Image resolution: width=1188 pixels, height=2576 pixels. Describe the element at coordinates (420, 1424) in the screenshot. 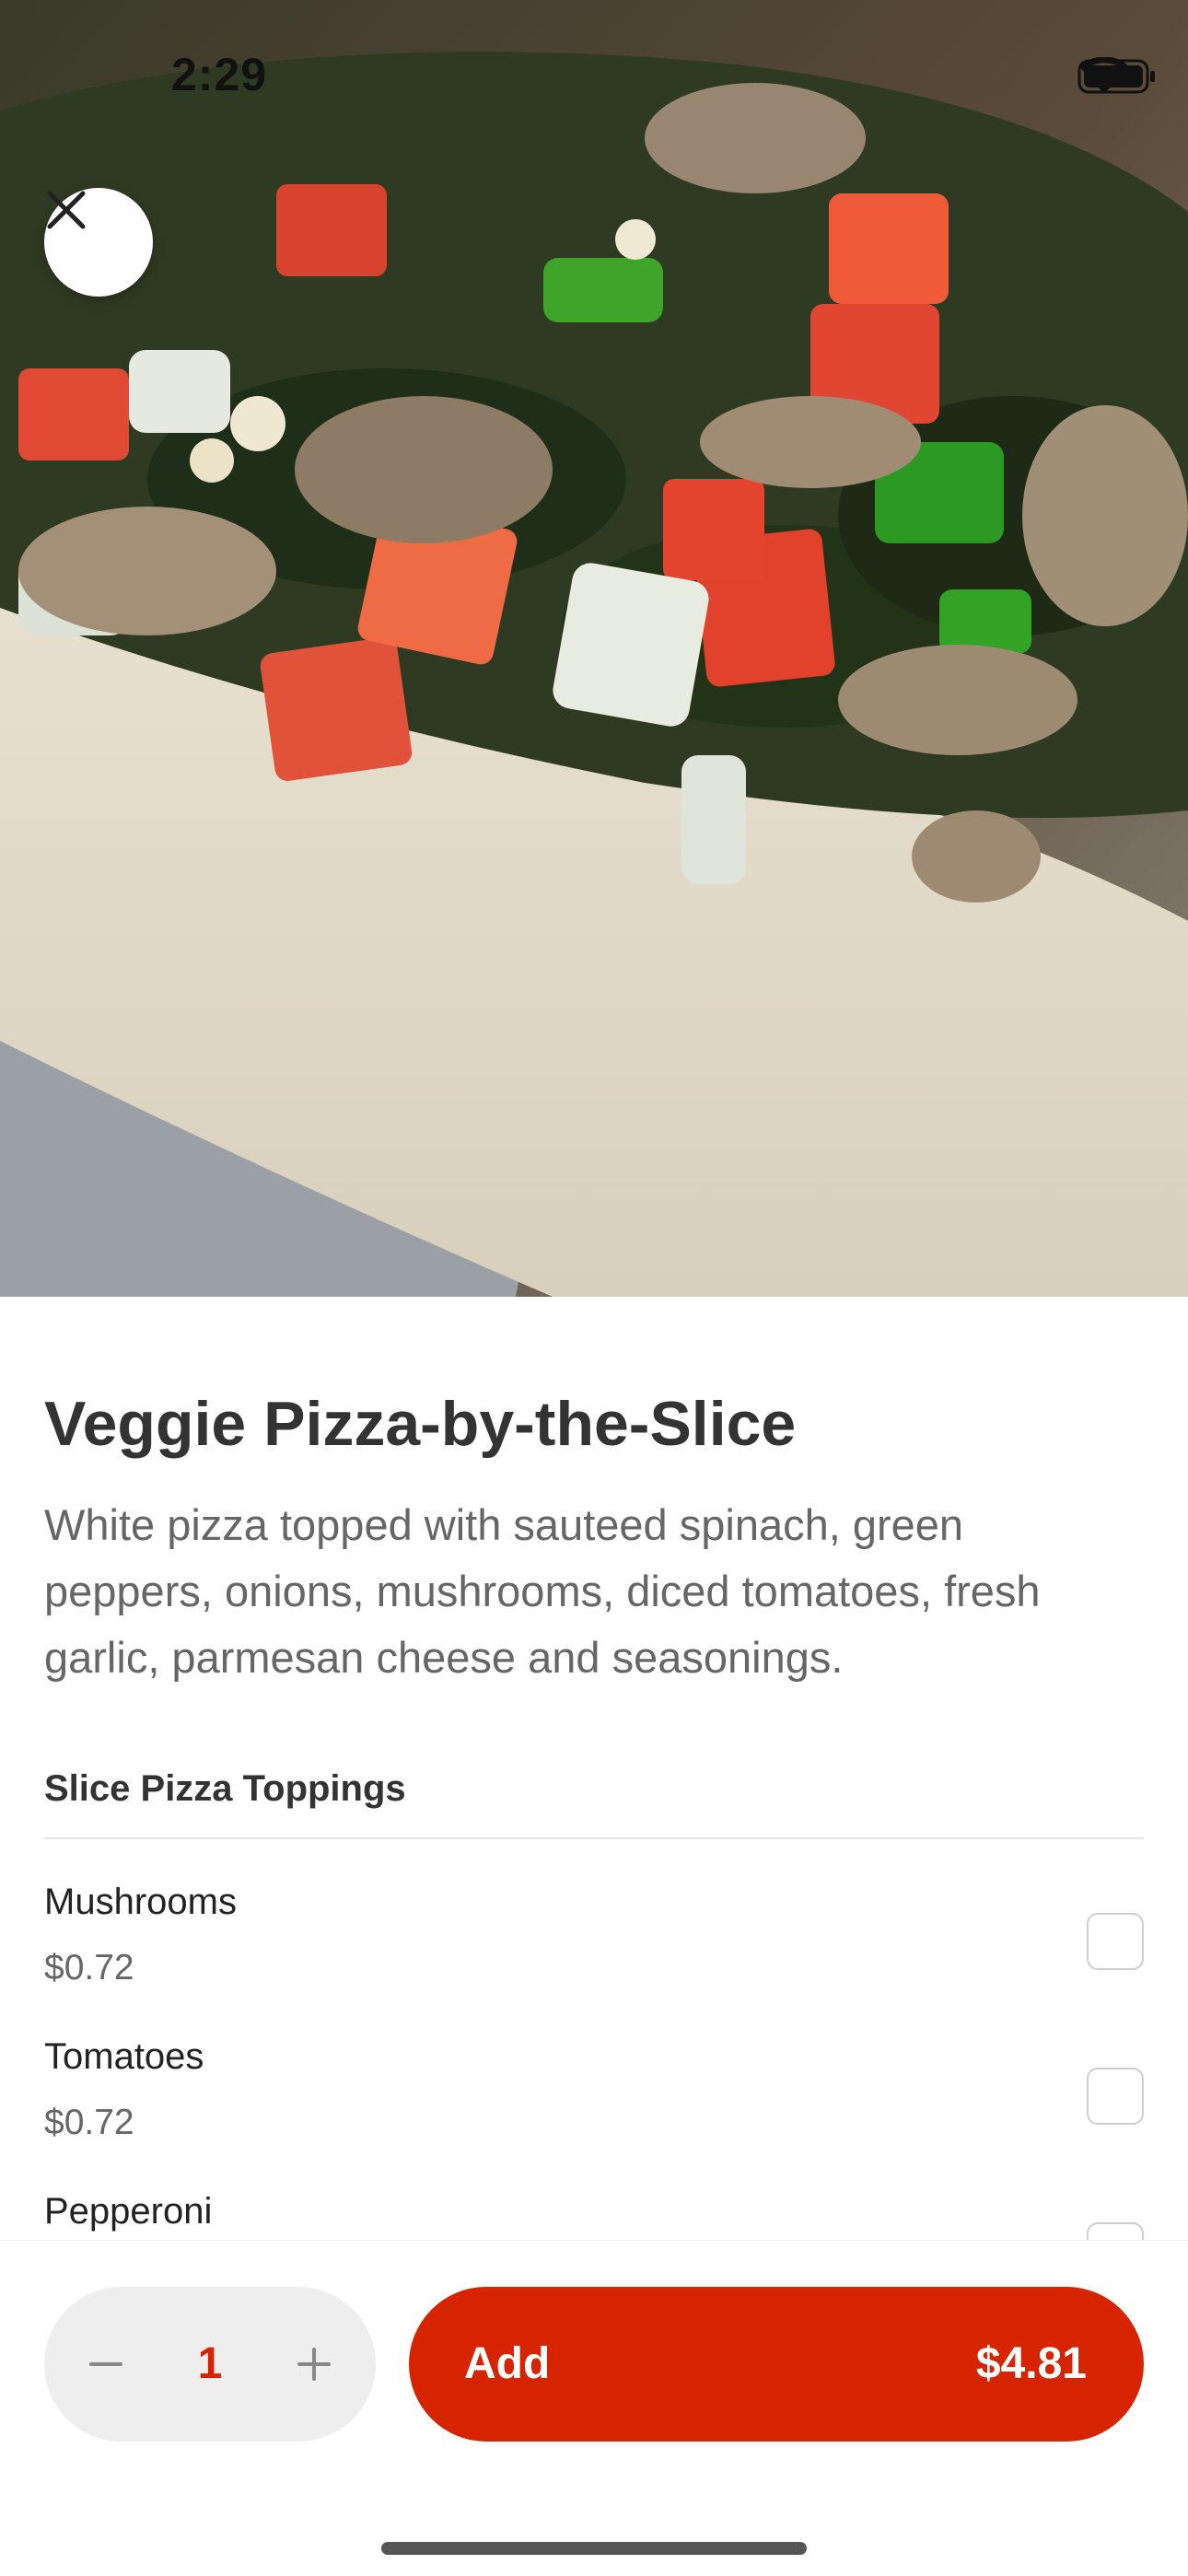

I see `item-title: Veggie Pizza-by-the-Slice` at that location.